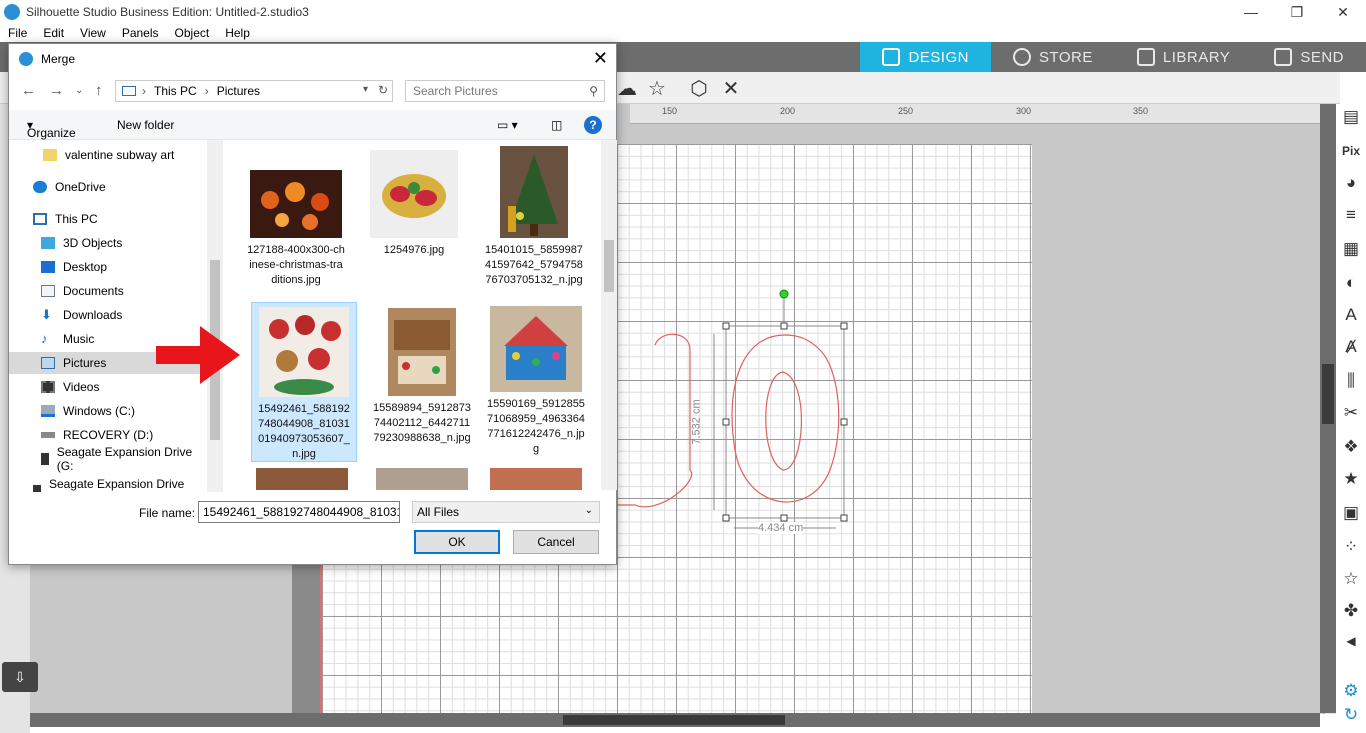  I want to click on search-icon: ⚲, so click(593, 91).